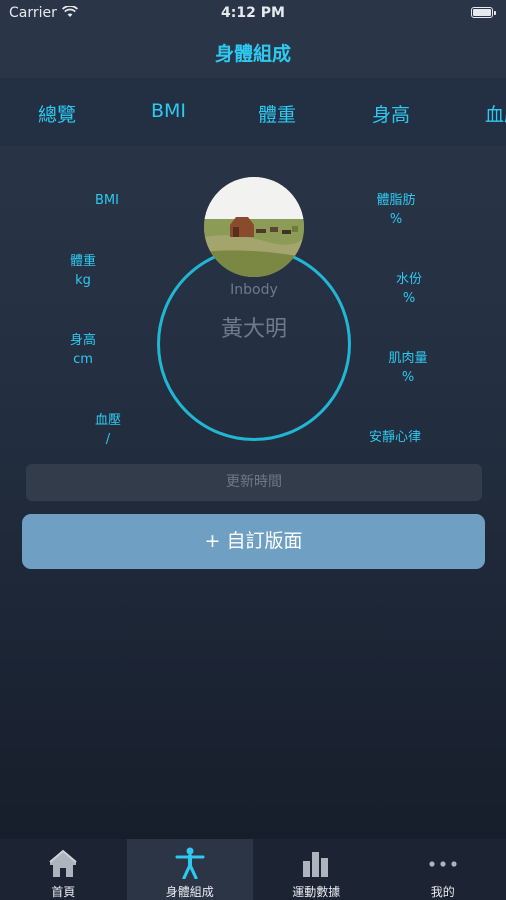 This screenshot has width=506, height=900. I want to click on metric-weight: 體重 kg, so click(83, 271).